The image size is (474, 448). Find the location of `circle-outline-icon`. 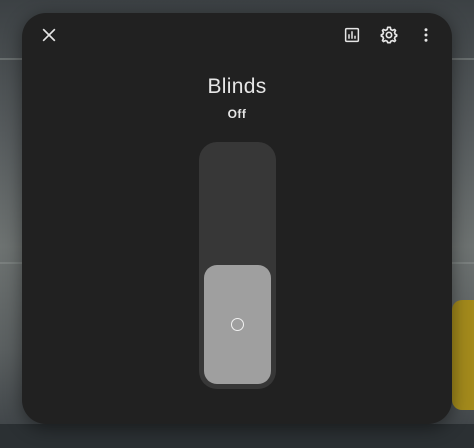

circle-outline-icon is located at coordinates (237, 324).